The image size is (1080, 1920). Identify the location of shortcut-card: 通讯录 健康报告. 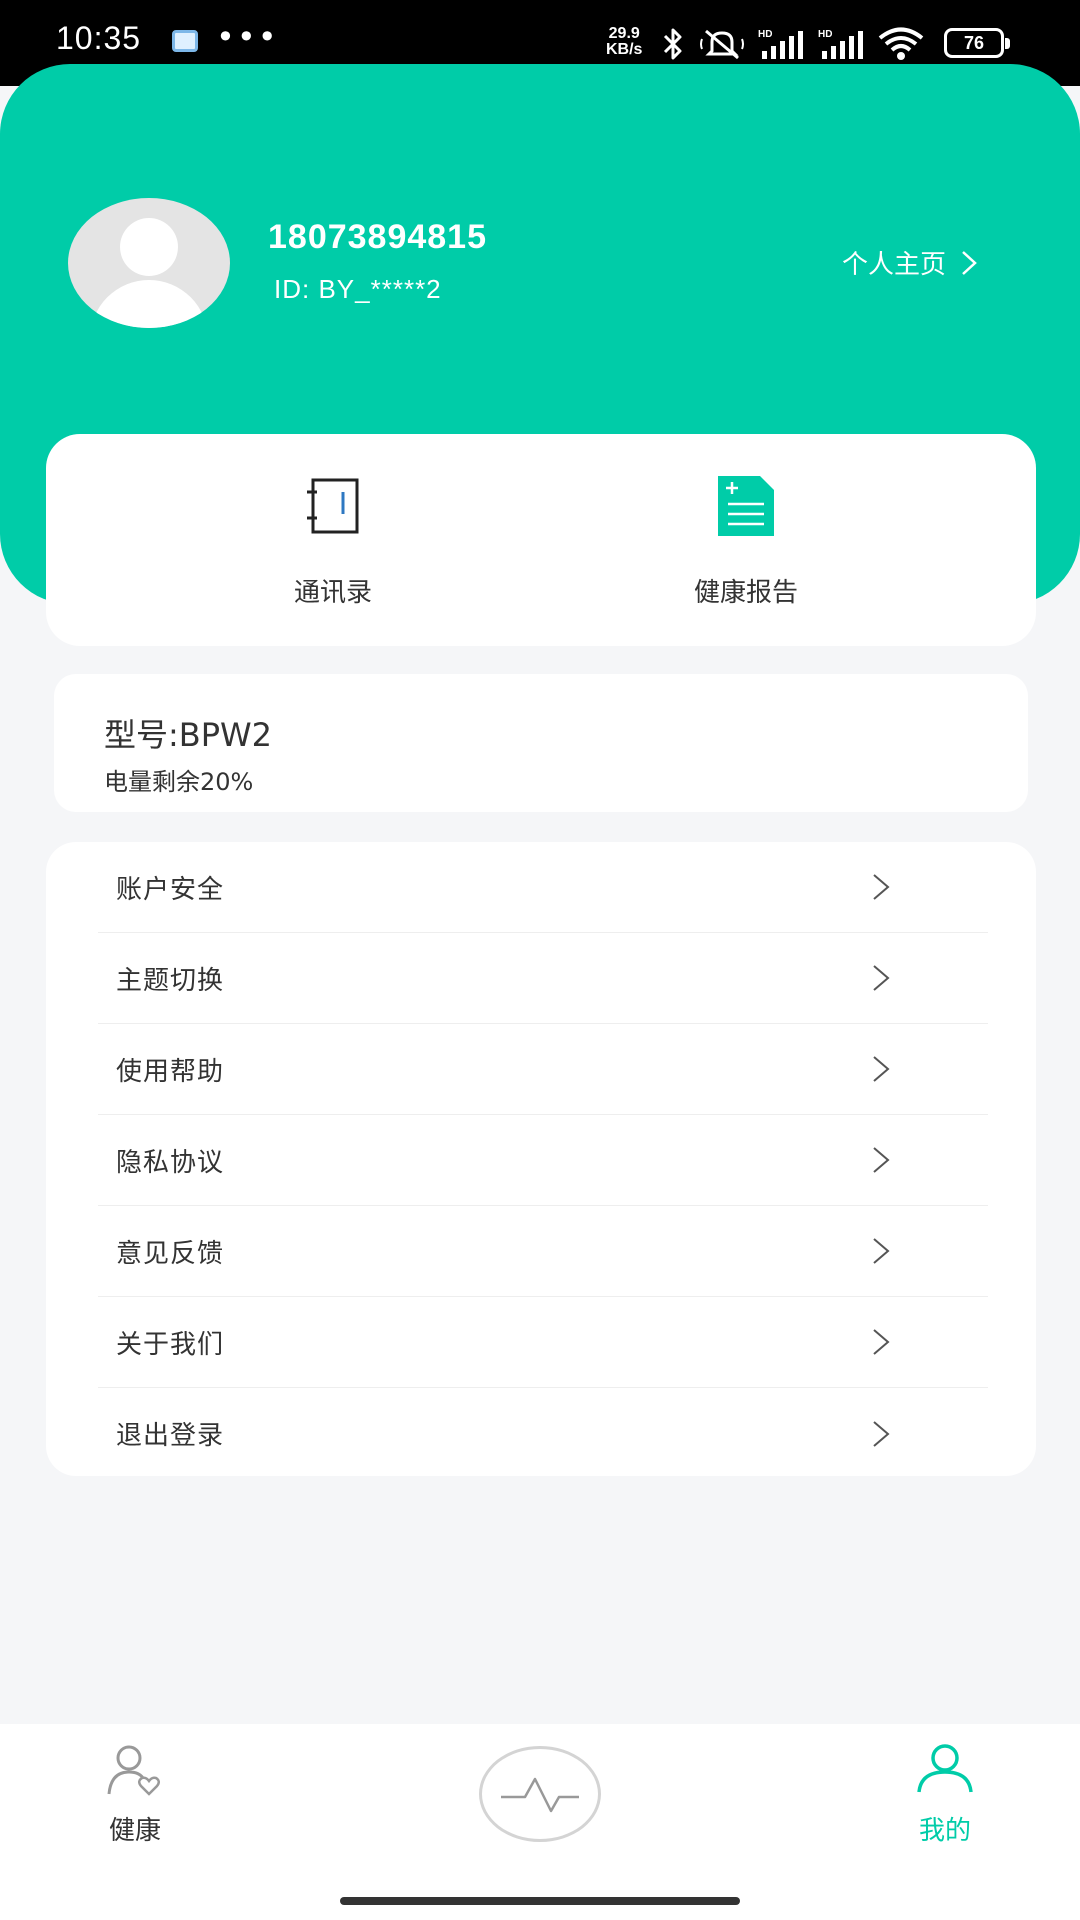
(541, 540).